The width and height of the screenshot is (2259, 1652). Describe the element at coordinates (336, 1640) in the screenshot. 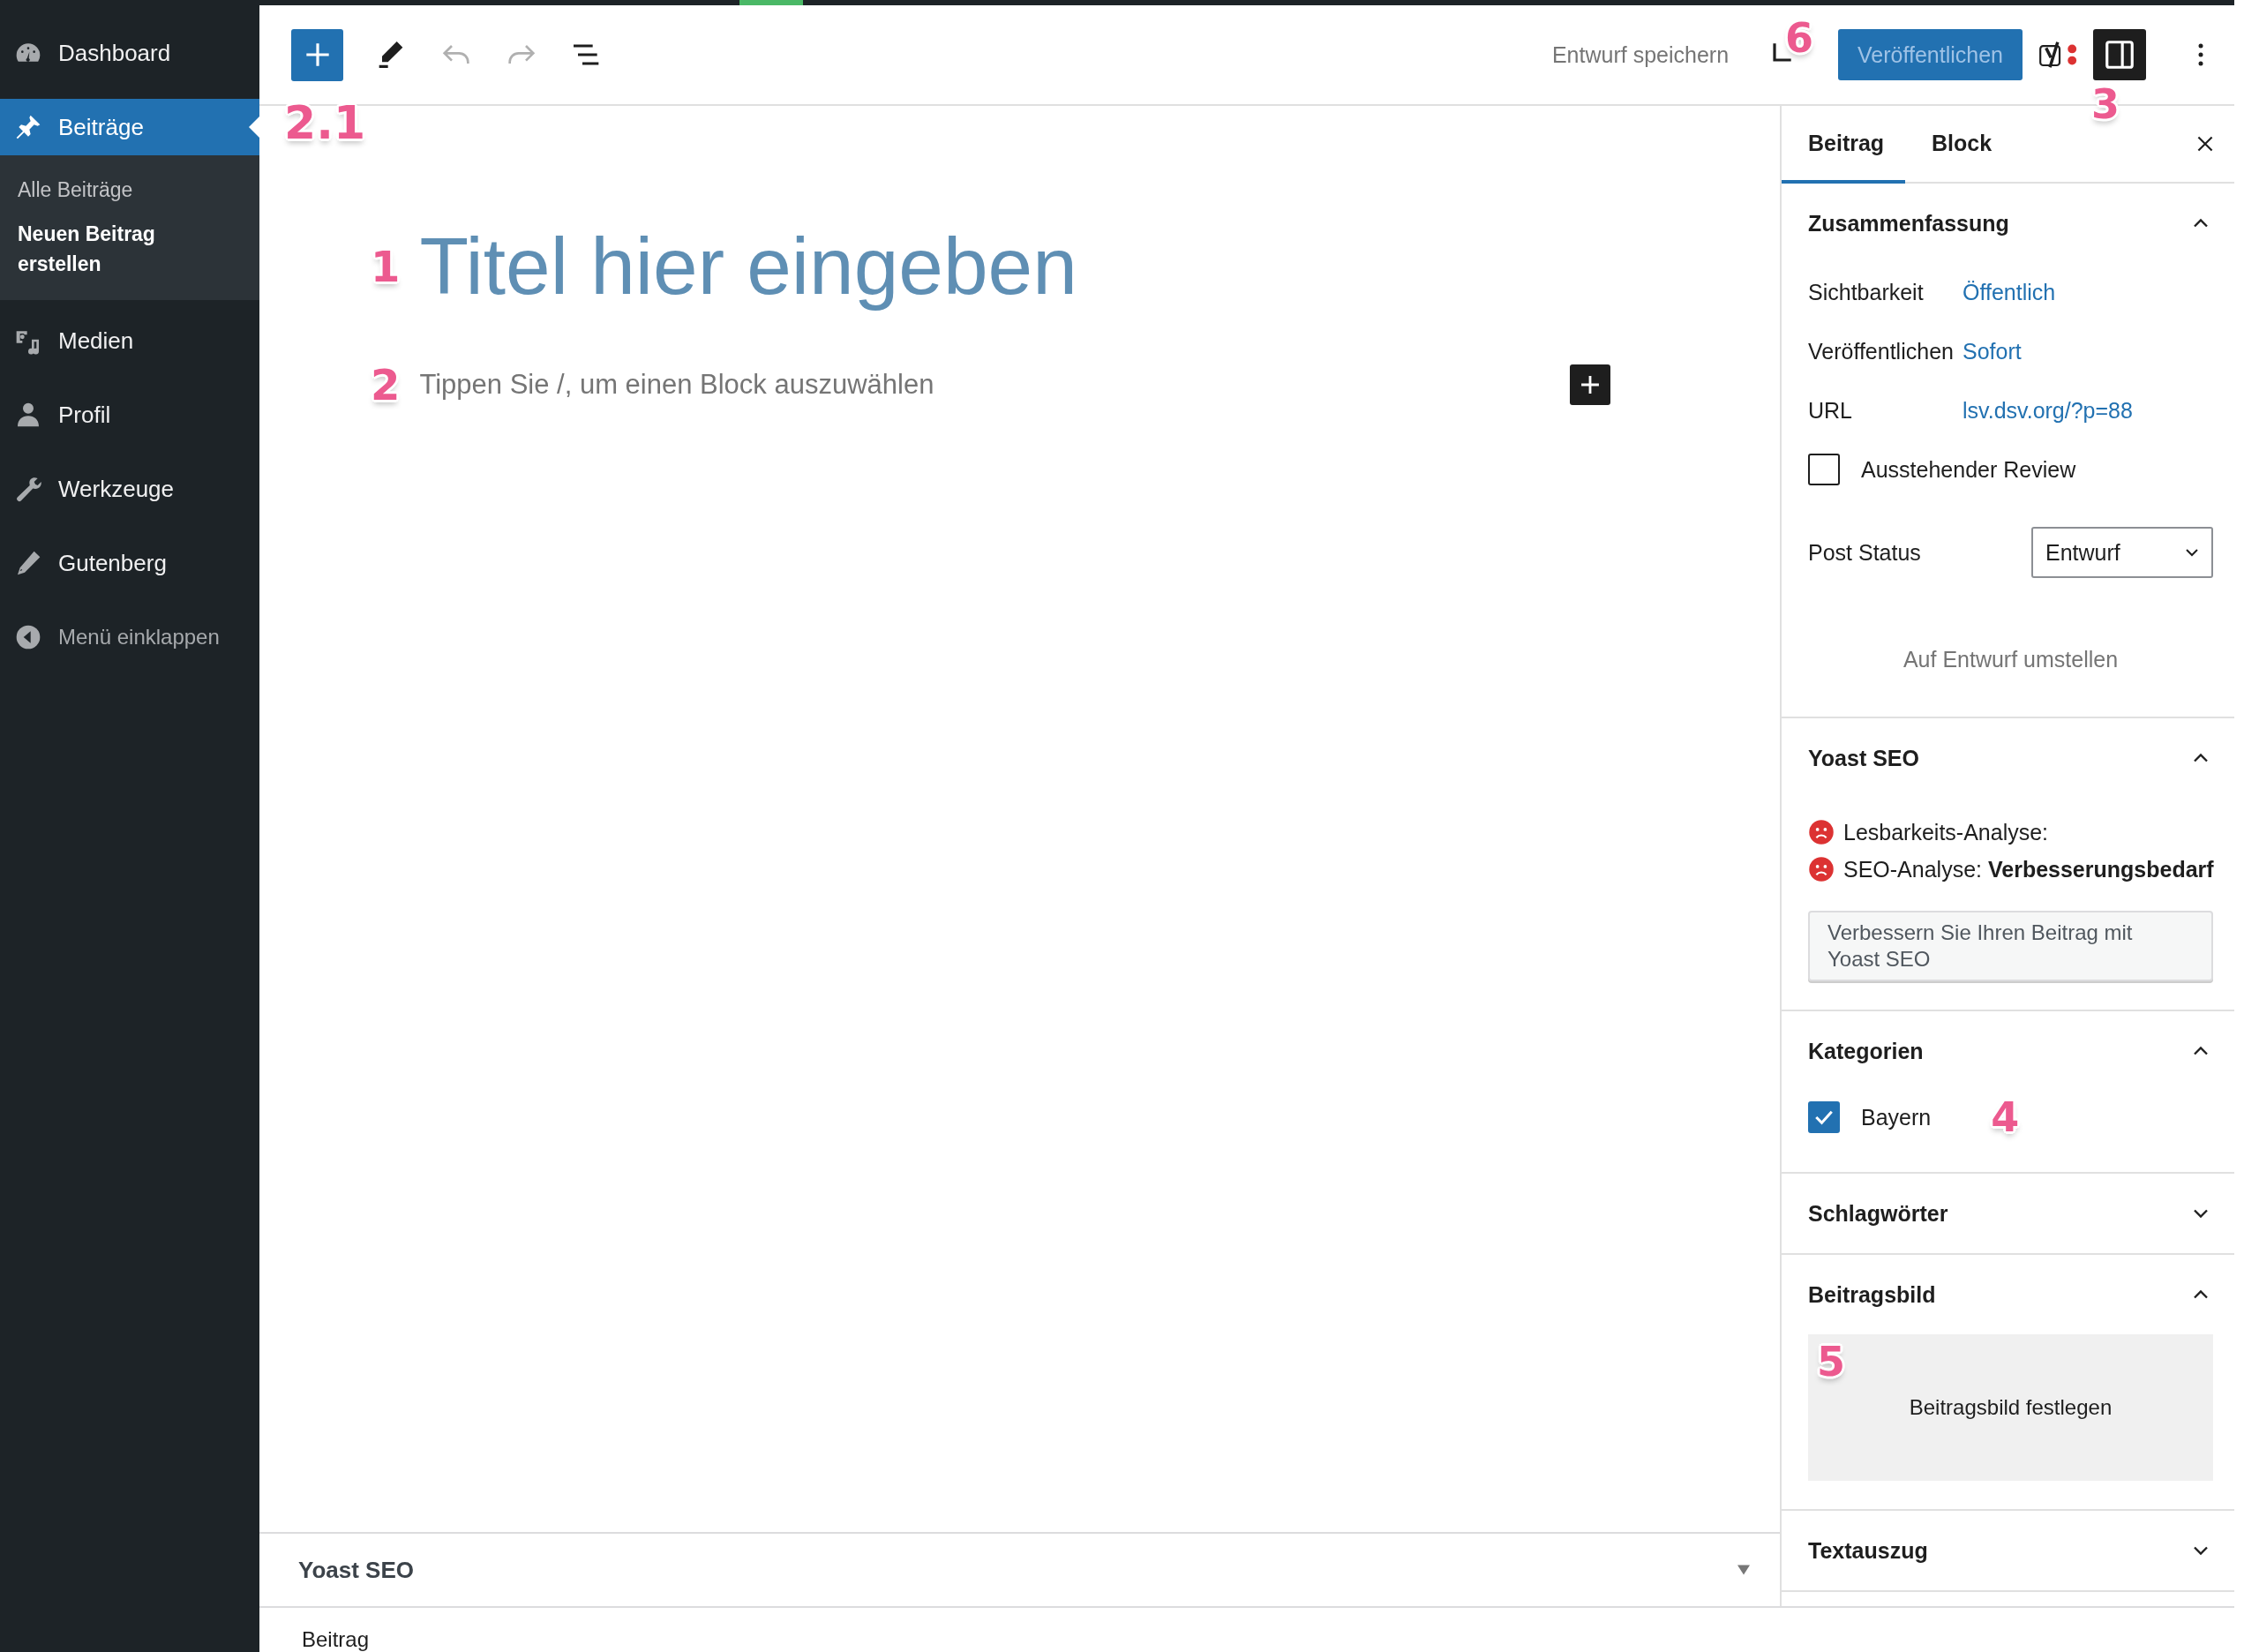

I see `breadcrumb: Beitrag` at that location.